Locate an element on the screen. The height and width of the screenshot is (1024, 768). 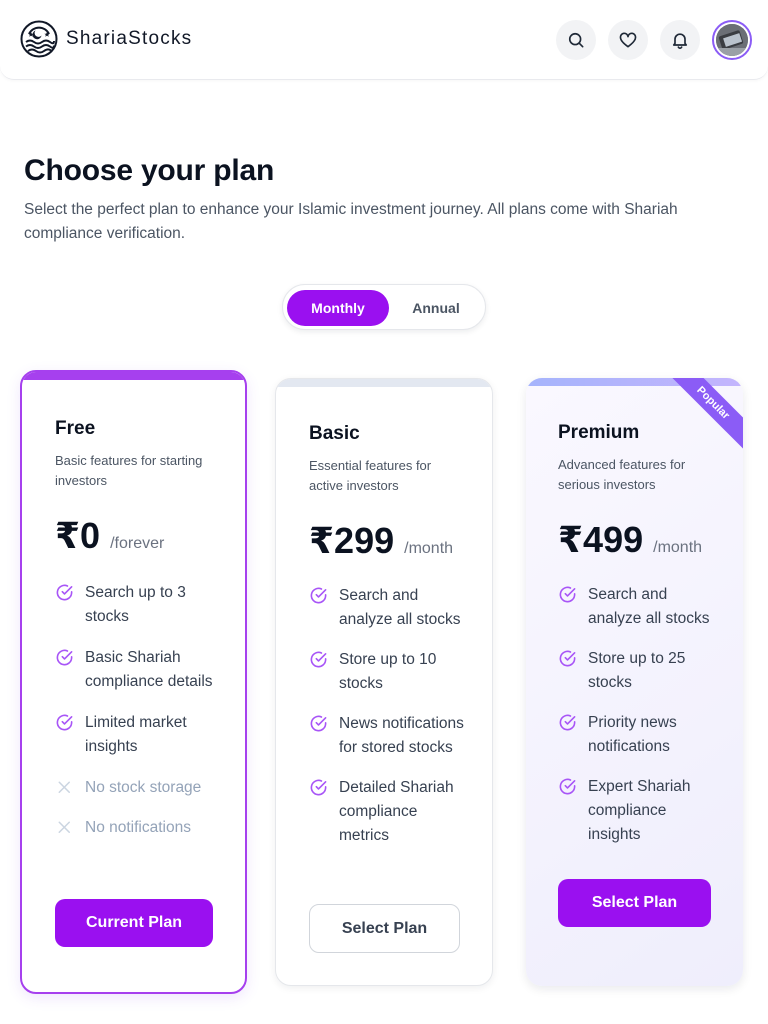
page-title: Choose your plan is located at coordinates (149, 170).